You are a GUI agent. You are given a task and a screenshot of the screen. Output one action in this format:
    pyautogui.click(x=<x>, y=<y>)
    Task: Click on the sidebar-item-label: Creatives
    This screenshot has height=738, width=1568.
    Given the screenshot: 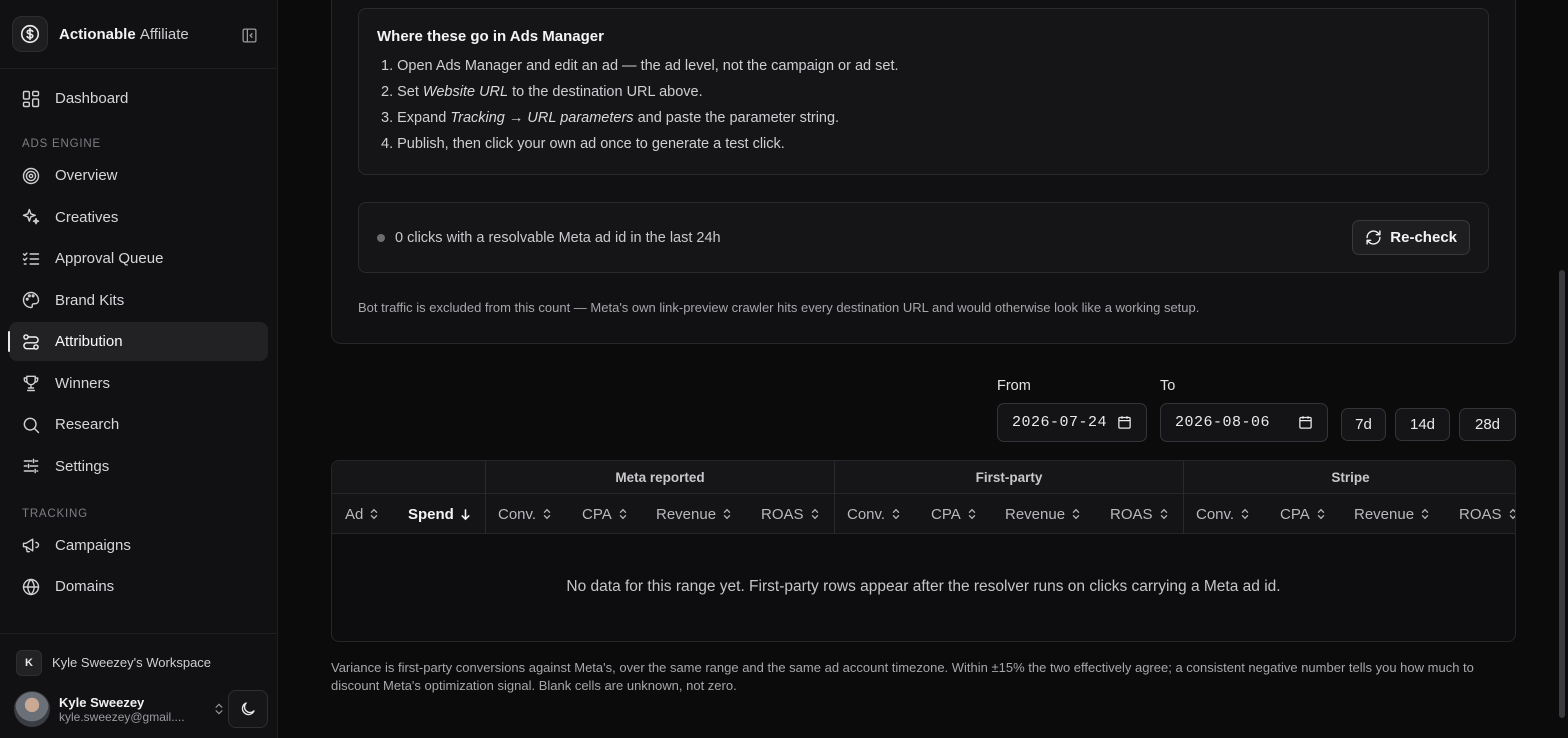 What is the action you would take?
    pyautogui.click(x=87, y=217)
    